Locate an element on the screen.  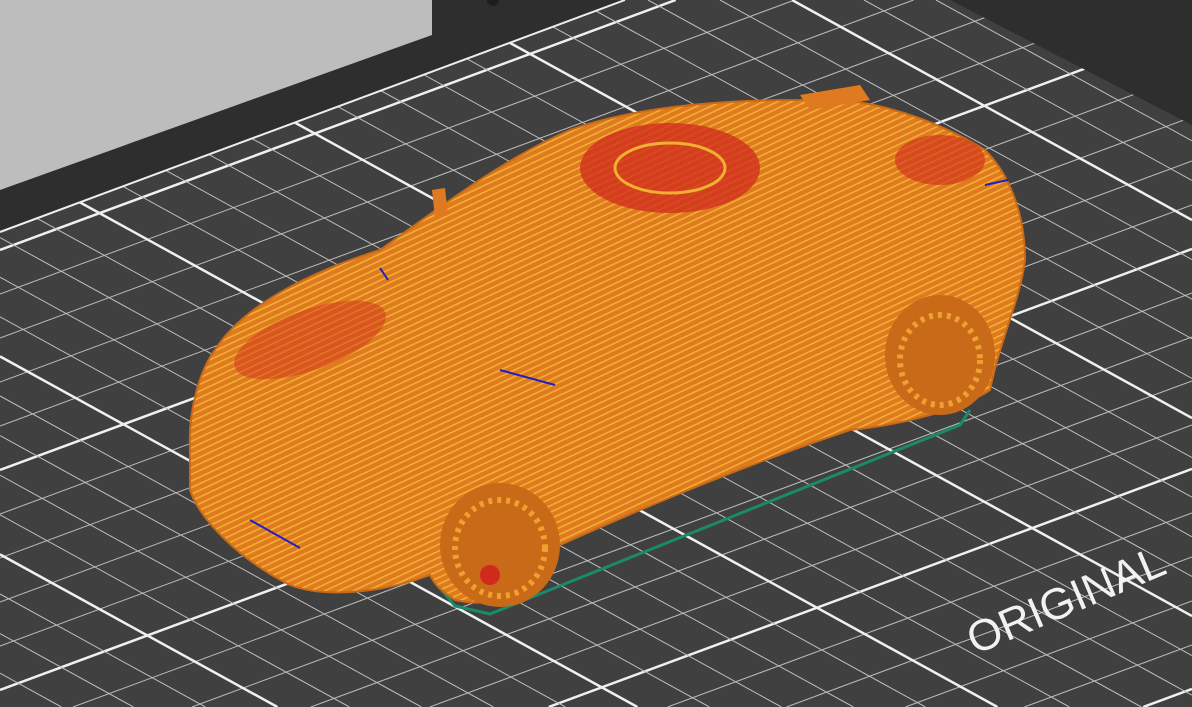
spoiler-layer-red is located at coordinates (940, 160).